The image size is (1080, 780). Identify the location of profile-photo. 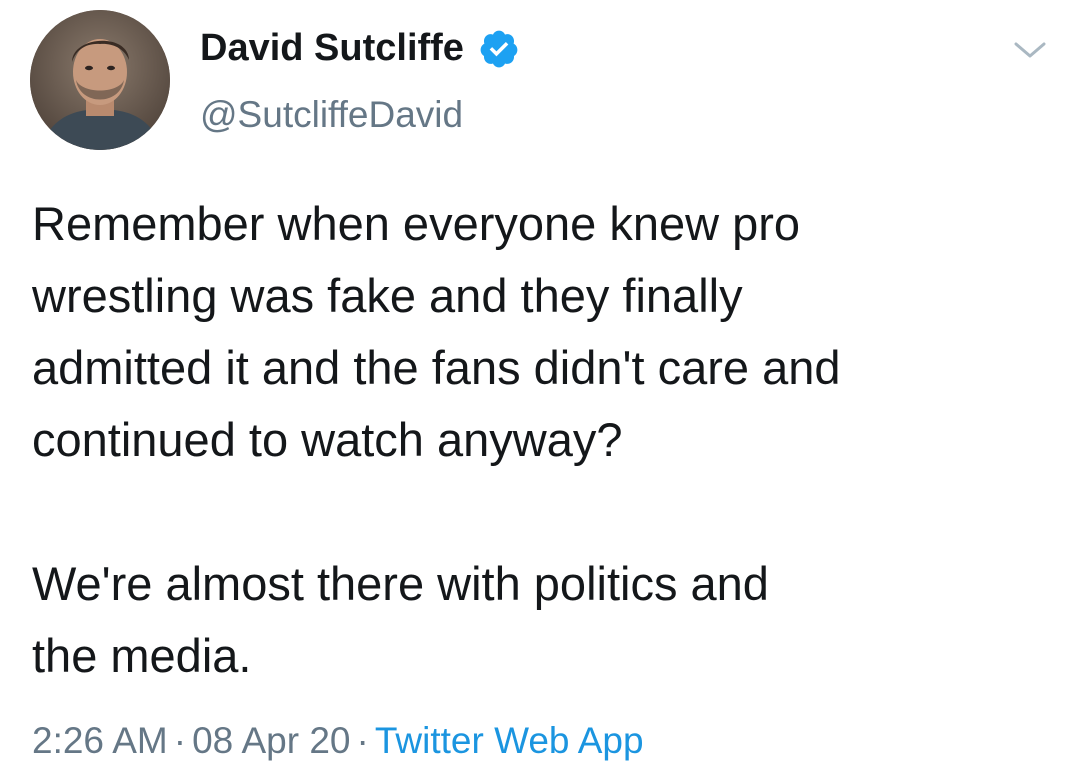
(100, 80).